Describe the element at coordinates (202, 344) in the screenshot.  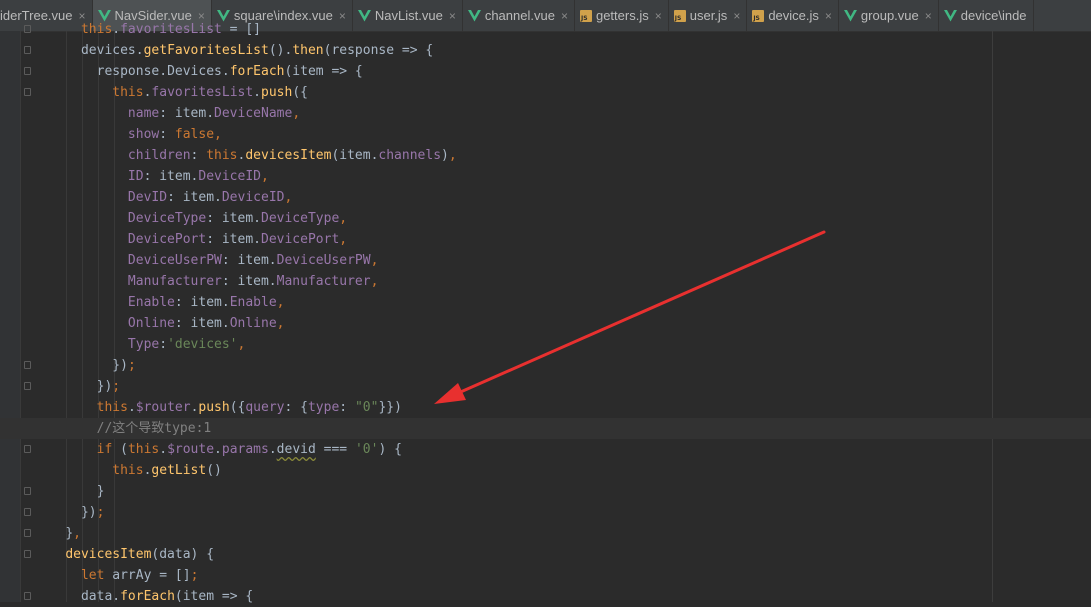
I see `code-token: 'devices'` at that location.